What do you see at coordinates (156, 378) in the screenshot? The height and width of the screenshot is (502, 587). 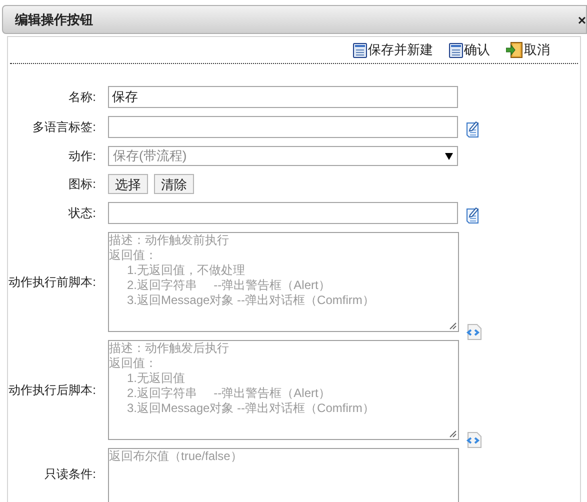 I see `placeholder-text: 1.无返回值` at bounding box center [156, 378].